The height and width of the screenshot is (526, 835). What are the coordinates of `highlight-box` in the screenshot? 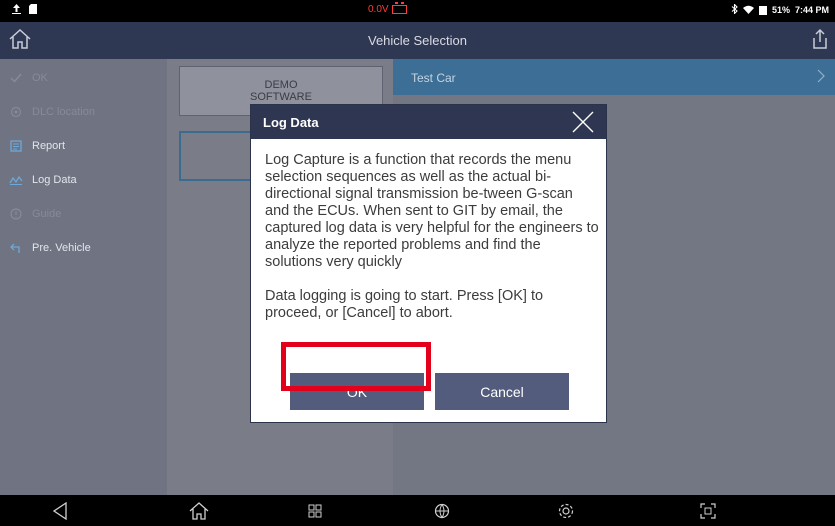 It's located at (356, 366).